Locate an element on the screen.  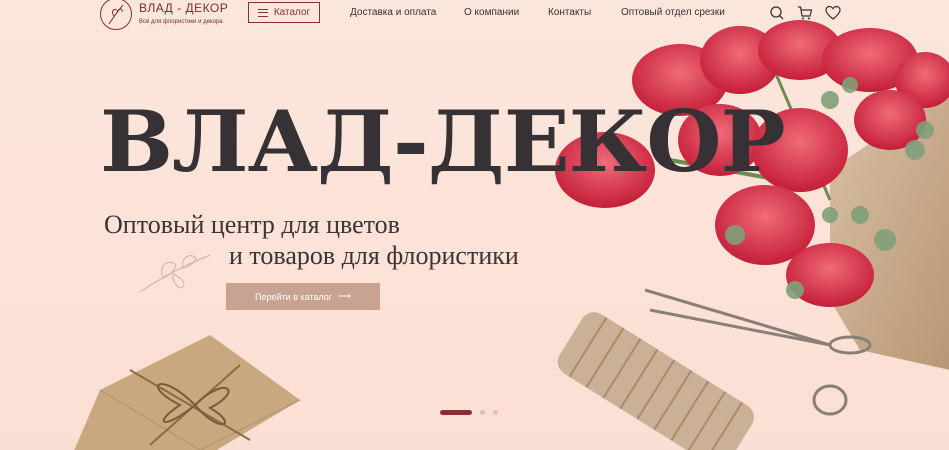
nav-delivery: Доставка и оплата is located at coordinates (393, 12).